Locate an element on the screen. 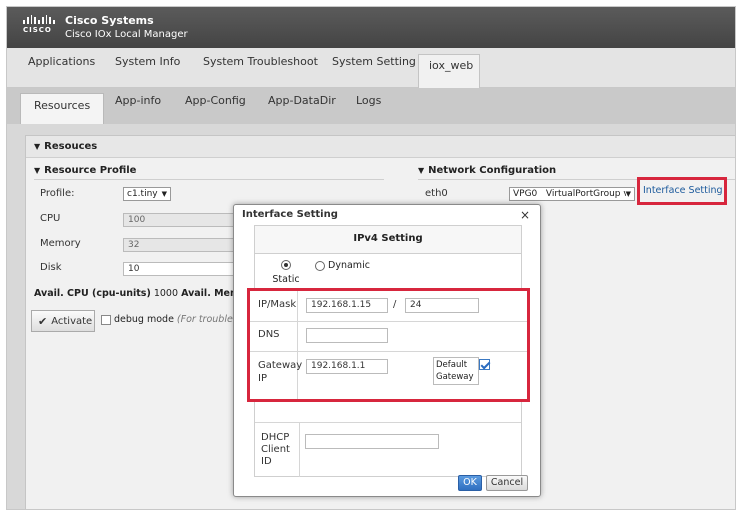  availability-line: Avail. CPU (cpu-units) 1000 Avail. Memo is located at coordinates (140, 293).